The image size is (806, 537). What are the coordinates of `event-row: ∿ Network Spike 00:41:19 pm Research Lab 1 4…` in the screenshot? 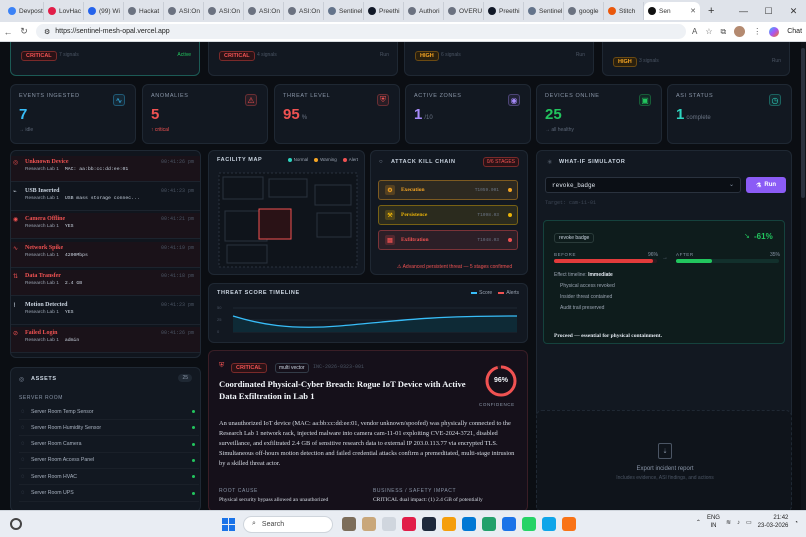 It's located at (105, 254).